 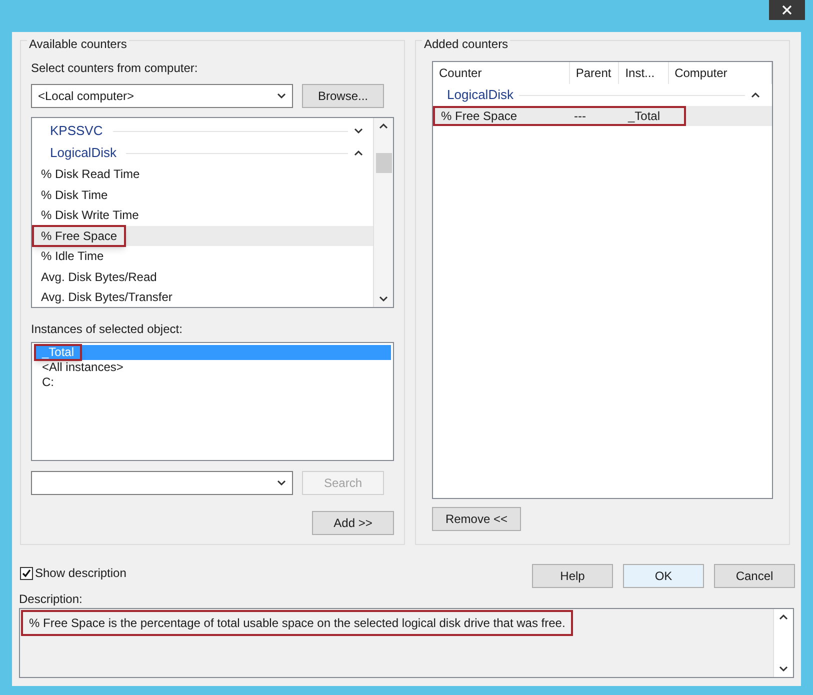 What do you see at coordinates (353, 523) in the screenshot?
I see `button: Add >>` at bounding box center [353, 523].